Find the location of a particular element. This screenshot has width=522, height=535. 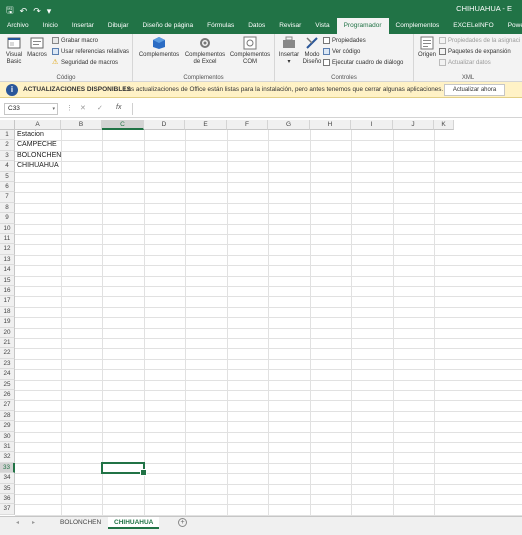

cancel-icon: ✕ is located at coordinates (83, 108).